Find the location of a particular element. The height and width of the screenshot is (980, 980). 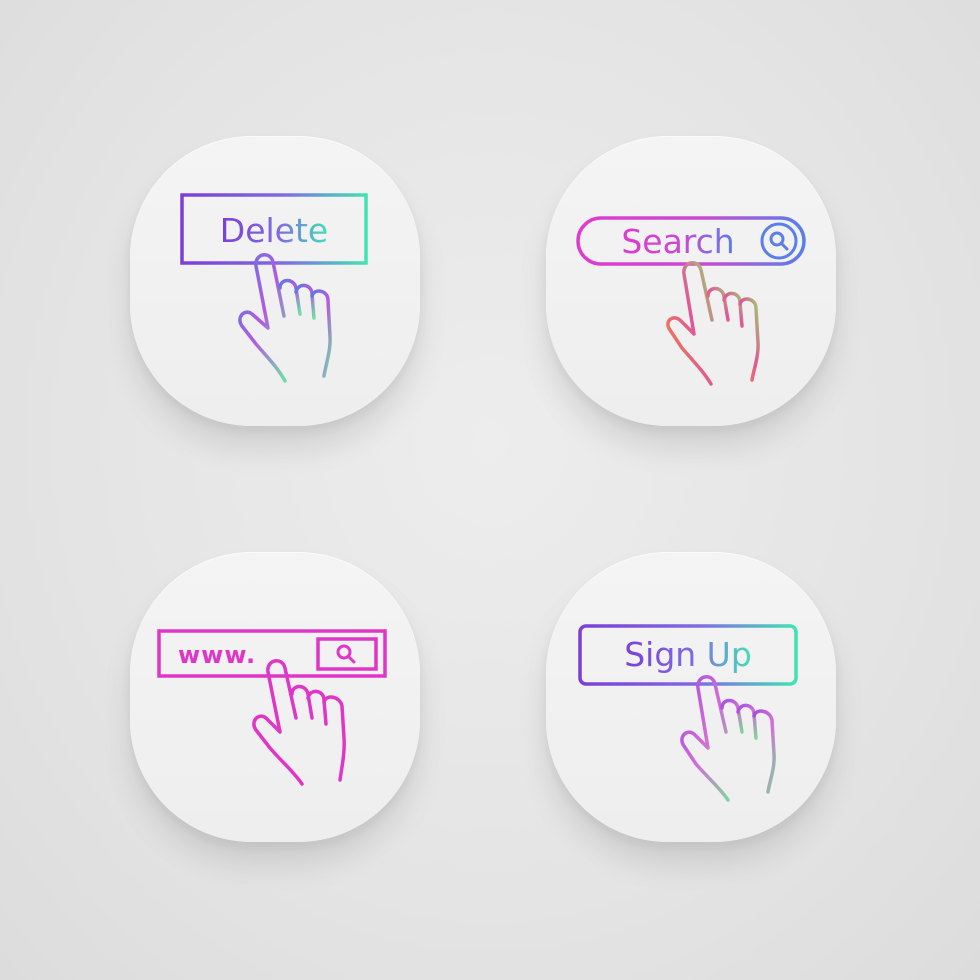

delete-label: Delete is located at coordinates (274, 230).